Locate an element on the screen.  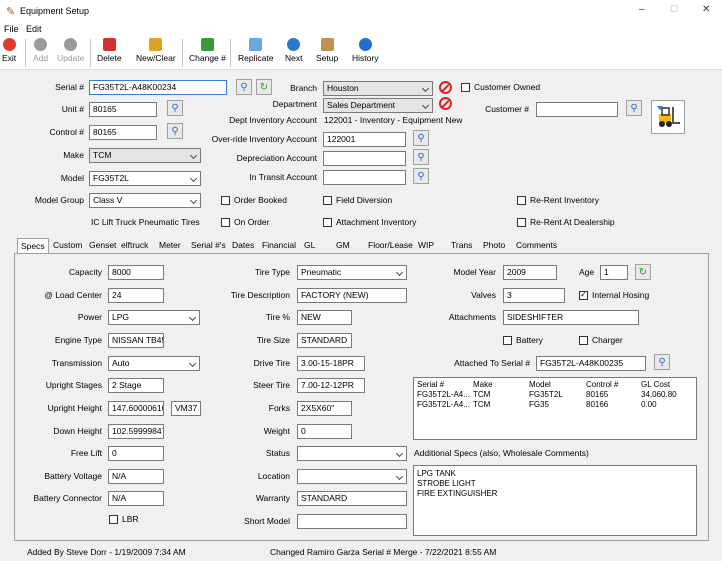
tab-floor-lease: Floor/Lease is located at coordinates (390, 245).